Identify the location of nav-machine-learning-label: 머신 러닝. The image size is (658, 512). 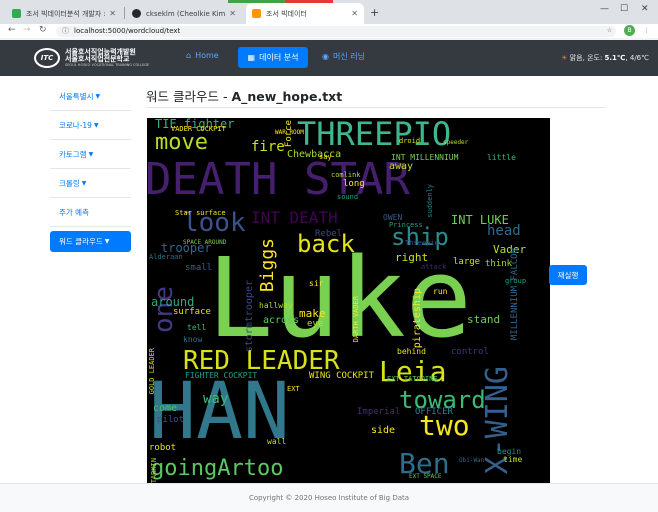
(348, 56).